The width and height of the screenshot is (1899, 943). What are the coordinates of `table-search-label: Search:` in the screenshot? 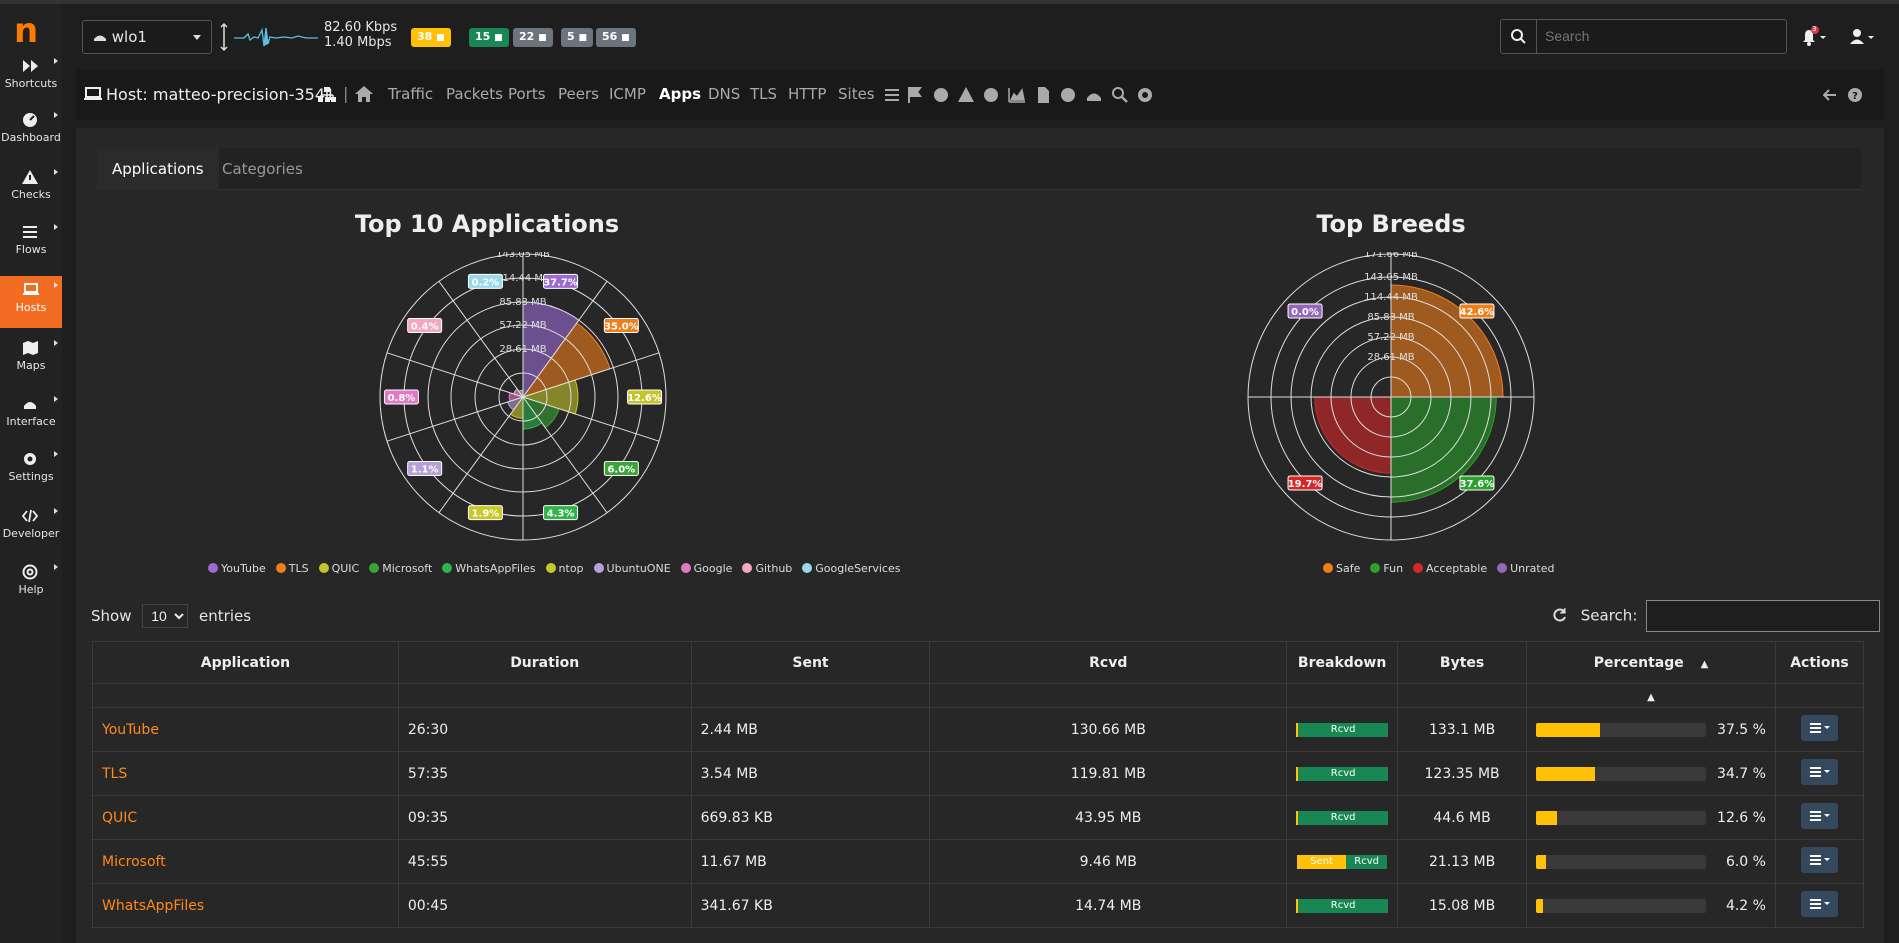 It's located at (1609, 615).